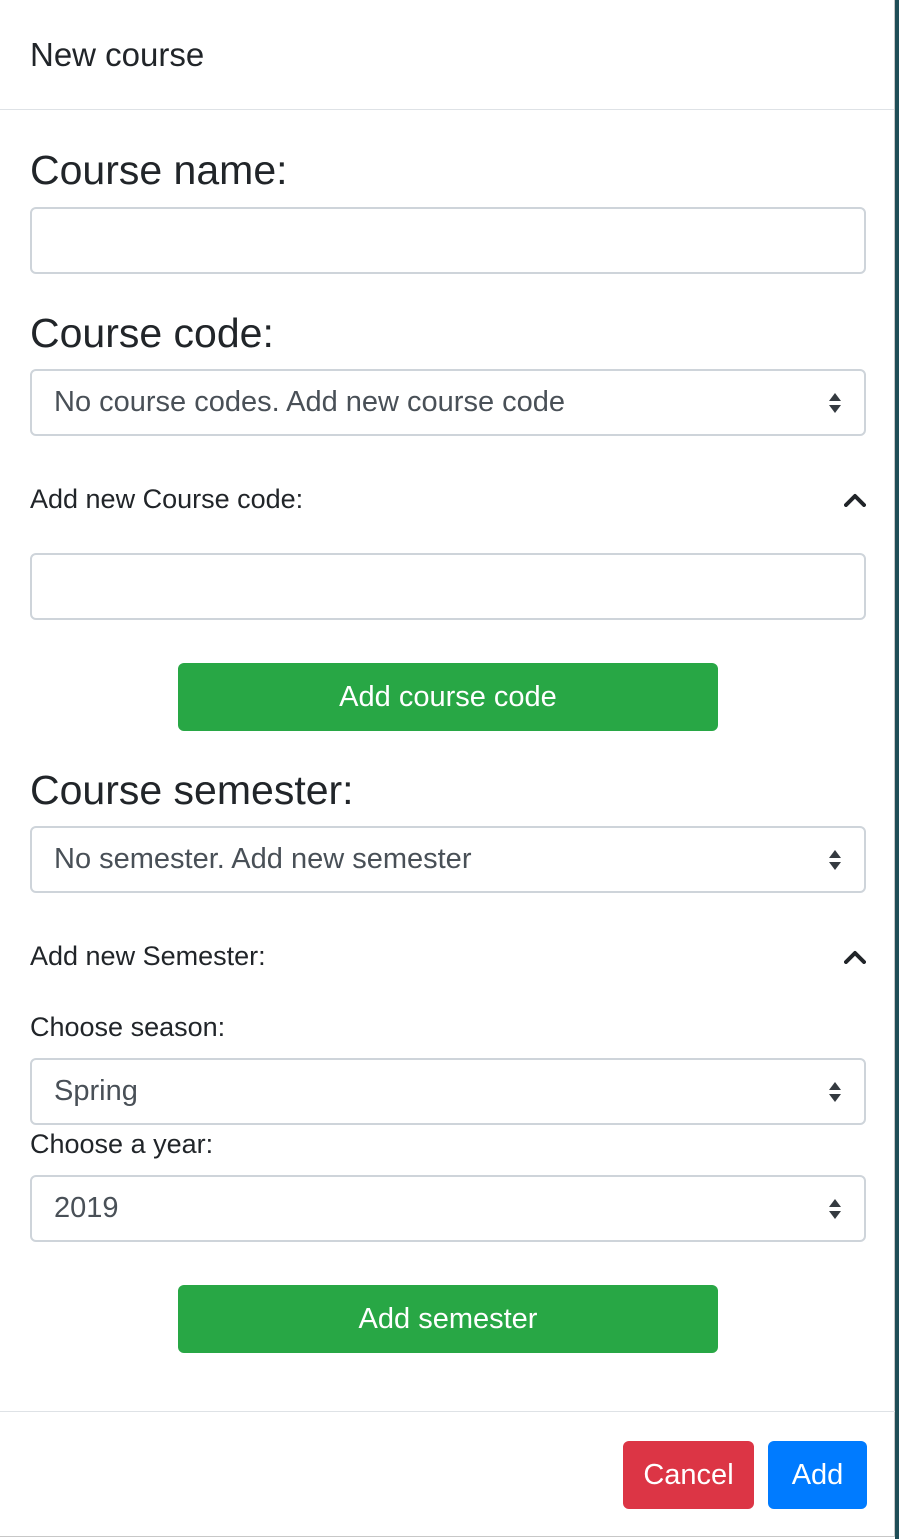  What do you see at coordinates (448, 499) in the screenshot?
I see `add-course-code-toggle: Add new Course code:` at bounding box center [448, 499].